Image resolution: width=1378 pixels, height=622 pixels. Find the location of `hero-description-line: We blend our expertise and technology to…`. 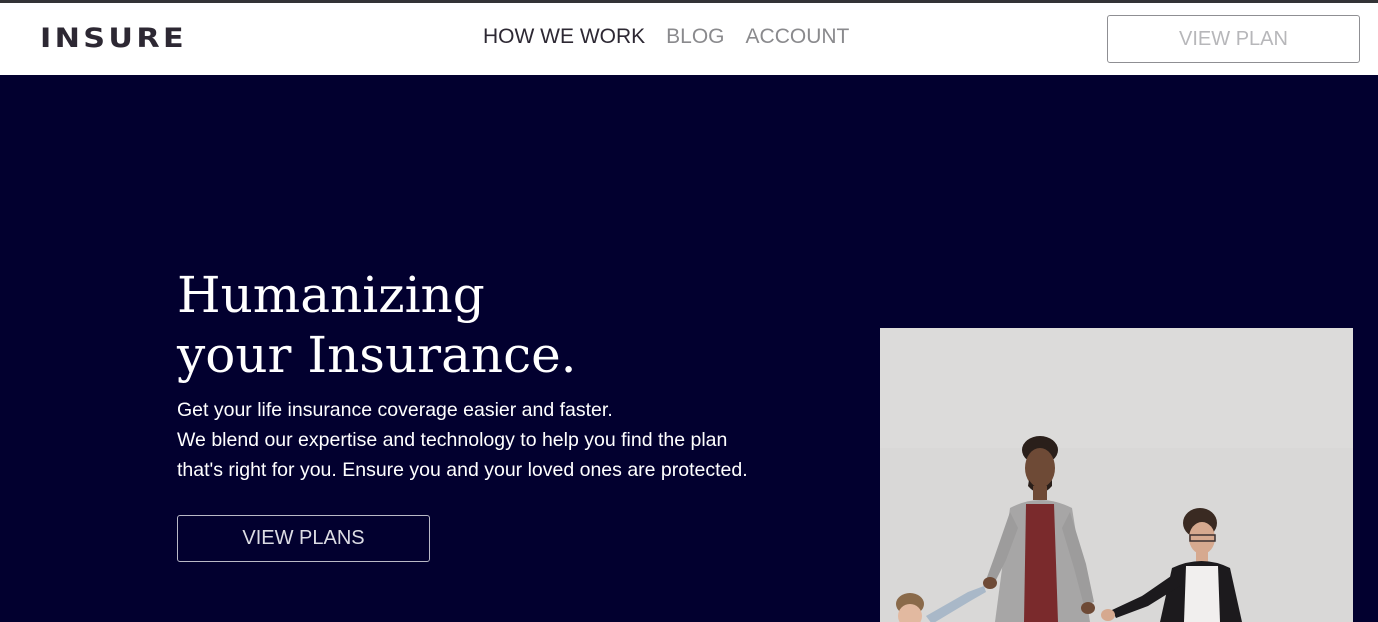

hero-description-line: We blend our expertise and technology to… is located at coordinates (452, 440).